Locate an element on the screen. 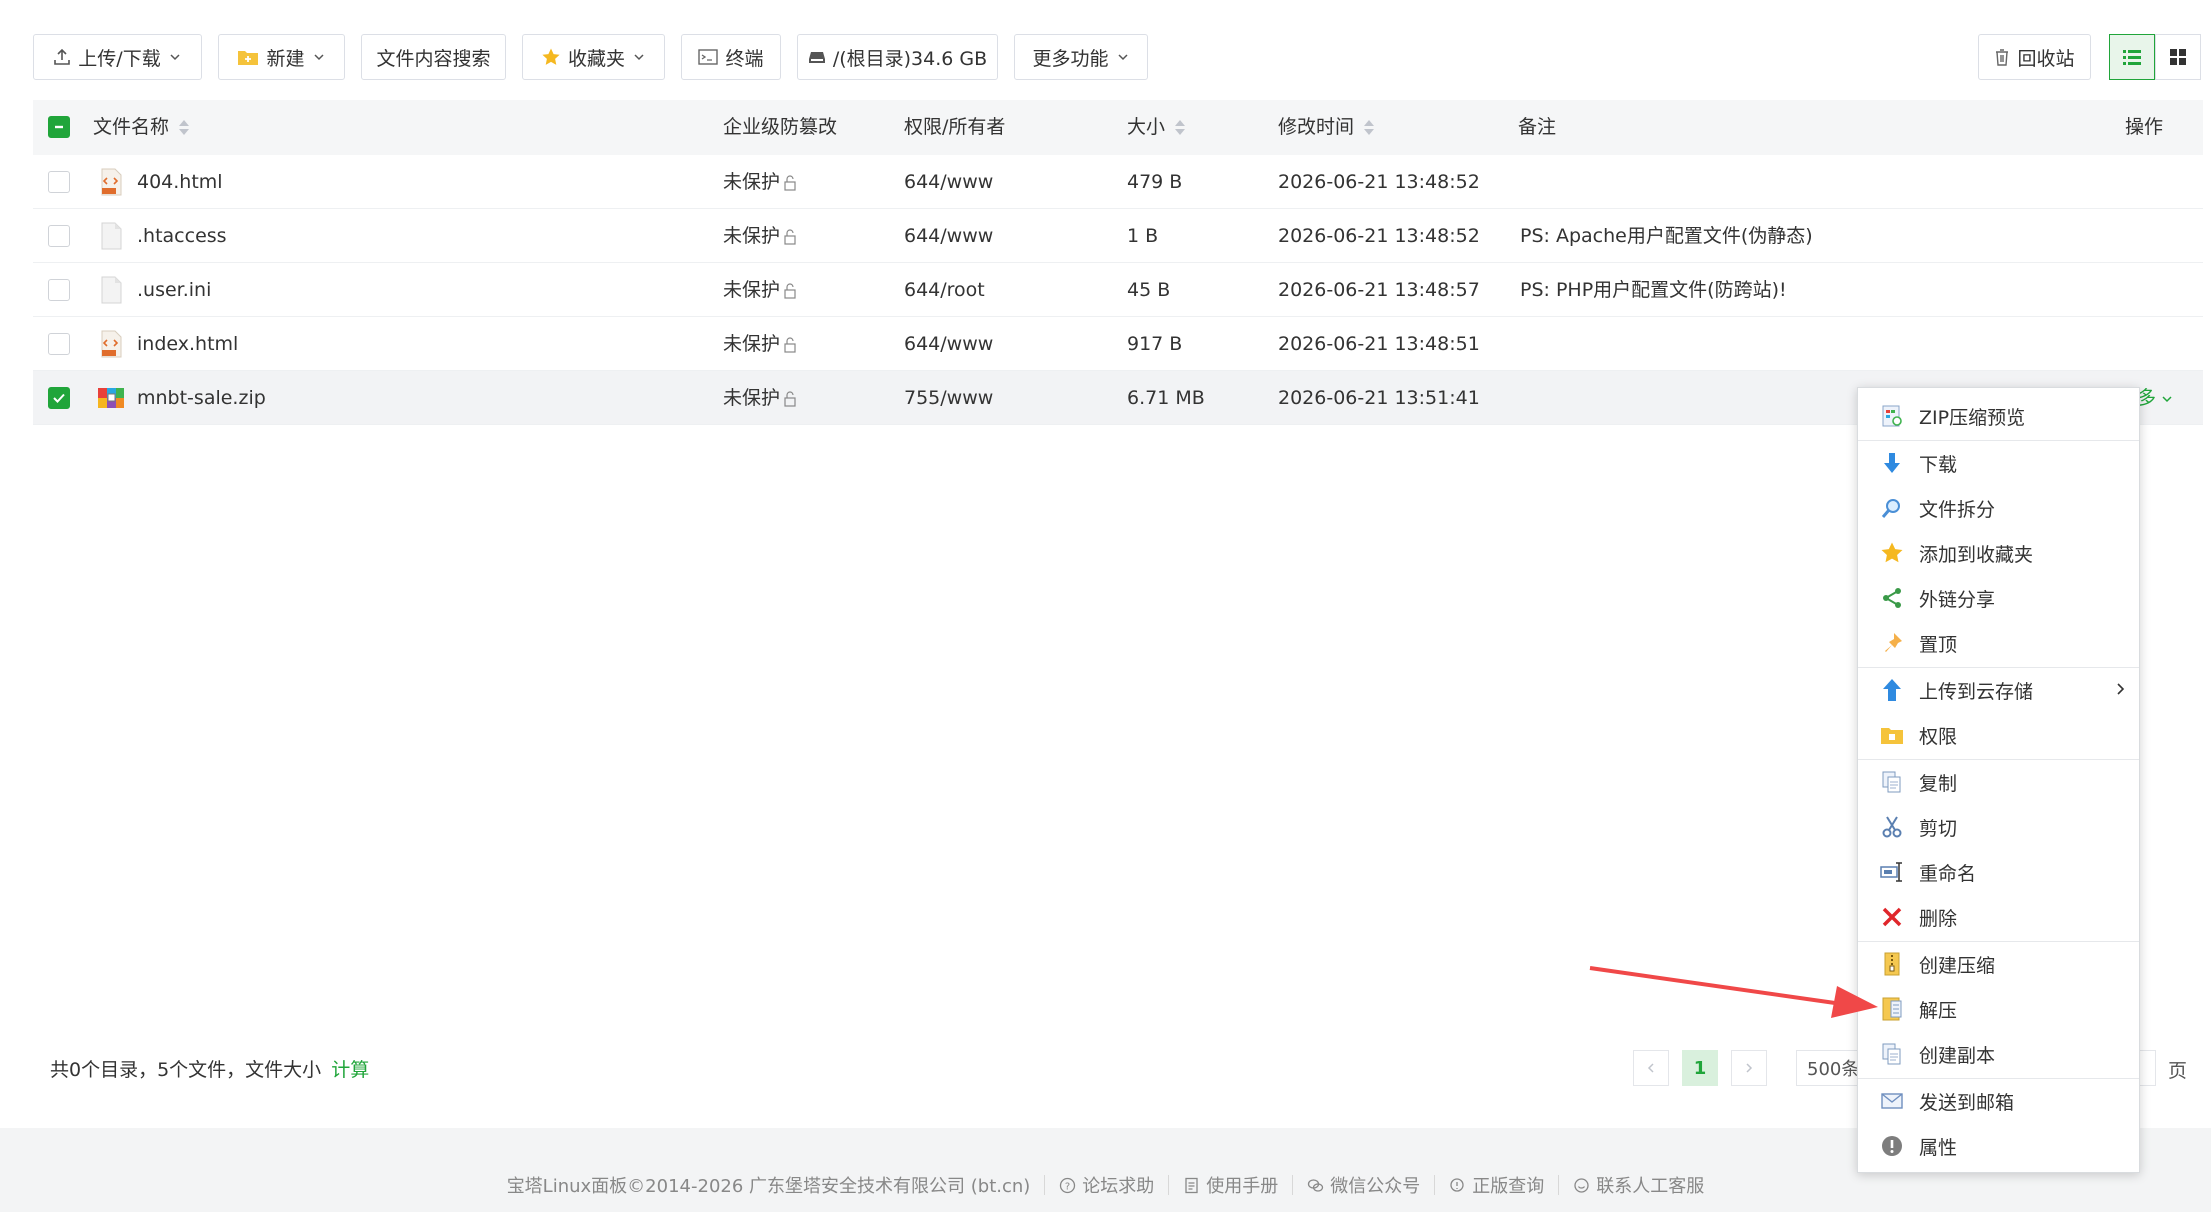 Image resolution: width=2211 pixels, height=1212 pixels. header-name: 文件名称 is located at coordinates (141, 127).